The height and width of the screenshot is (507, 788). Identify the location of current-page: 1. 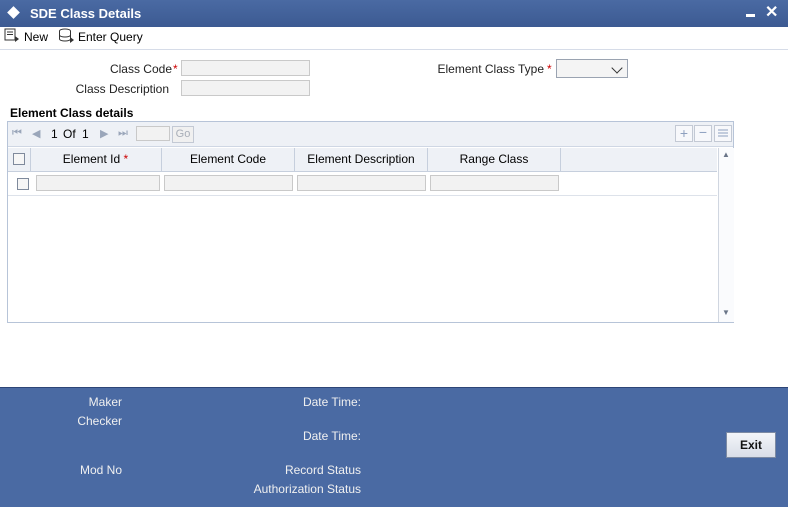
(54, 134).